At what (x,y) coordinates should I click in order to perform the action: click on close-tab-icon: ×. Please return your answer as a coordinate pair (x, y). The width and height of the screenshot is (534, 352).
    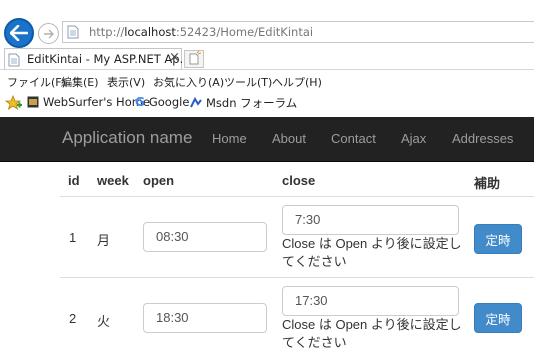
    Looking at the image, I should click on (174, 57).